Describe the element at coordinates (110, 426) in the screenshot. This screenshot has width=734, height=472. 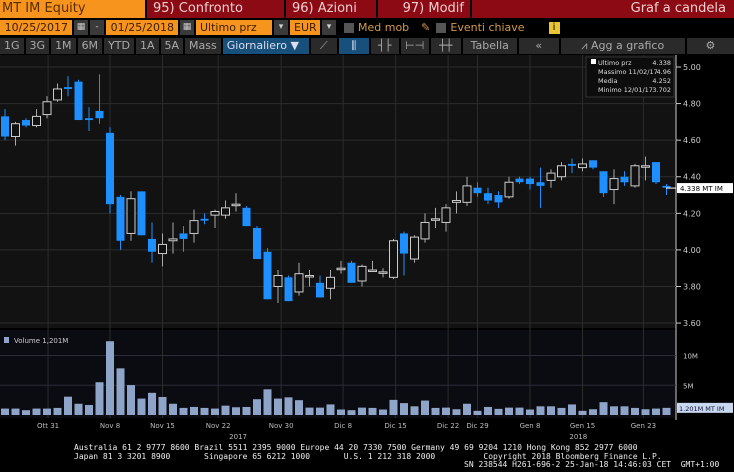
I see `x-tick-label: Nov 8` at that location.